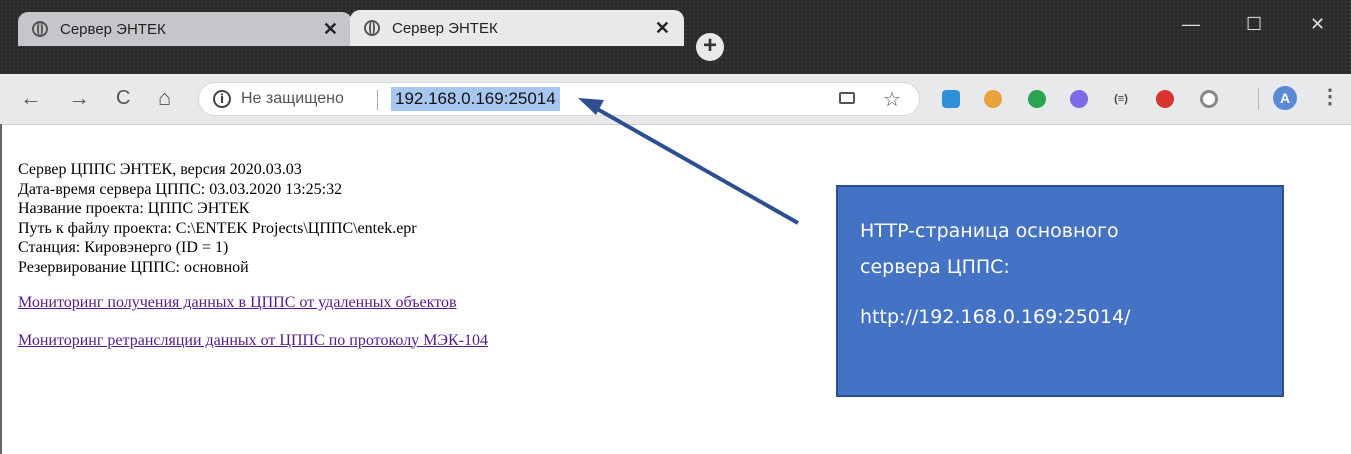  I want to click on callout-line-1: HTTP-страница основного, so click(989, 231).